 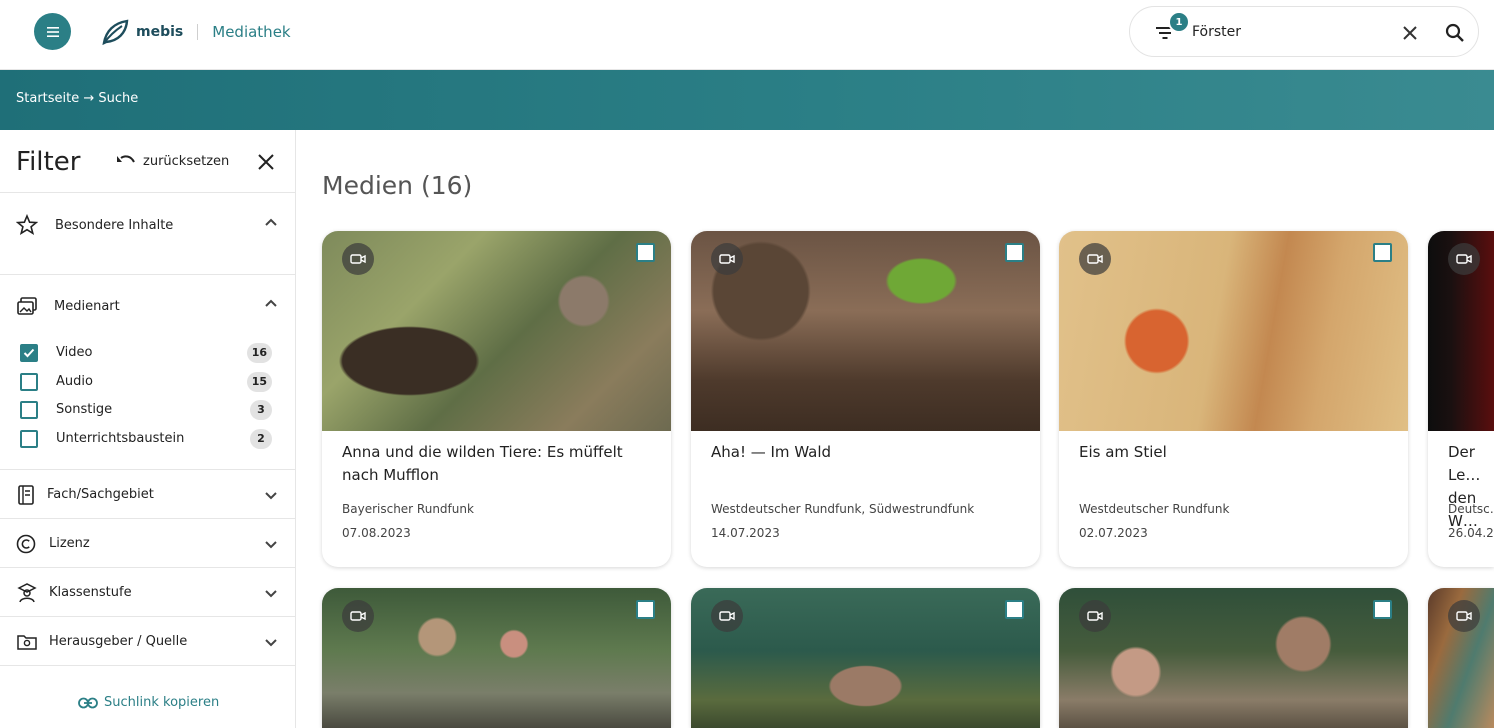 I want to click on option-count: 2, so click(x=261, y=439).